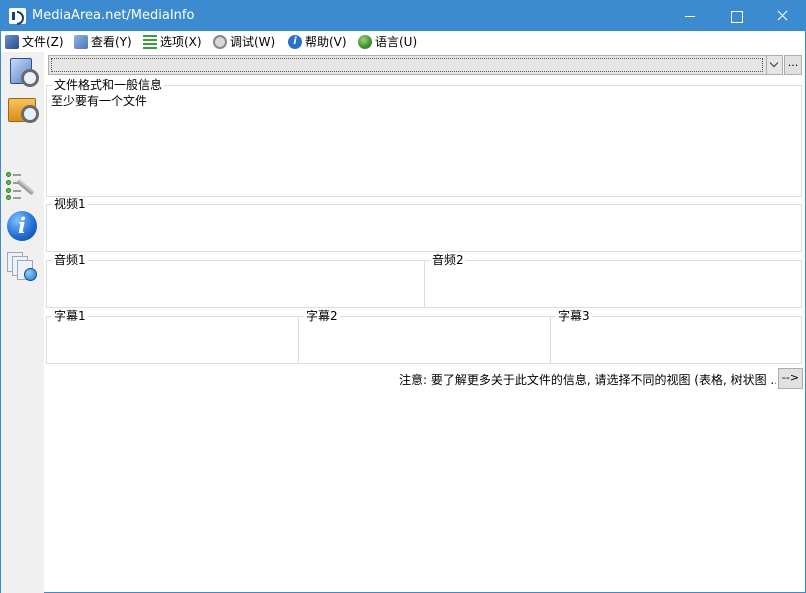 Image resolution: width=806 pixels, height=593 pixels. What do you see at coordinates (22, 322) in the screenshot?
I see `left-toolbar: i` at bounding box center [22, 322].